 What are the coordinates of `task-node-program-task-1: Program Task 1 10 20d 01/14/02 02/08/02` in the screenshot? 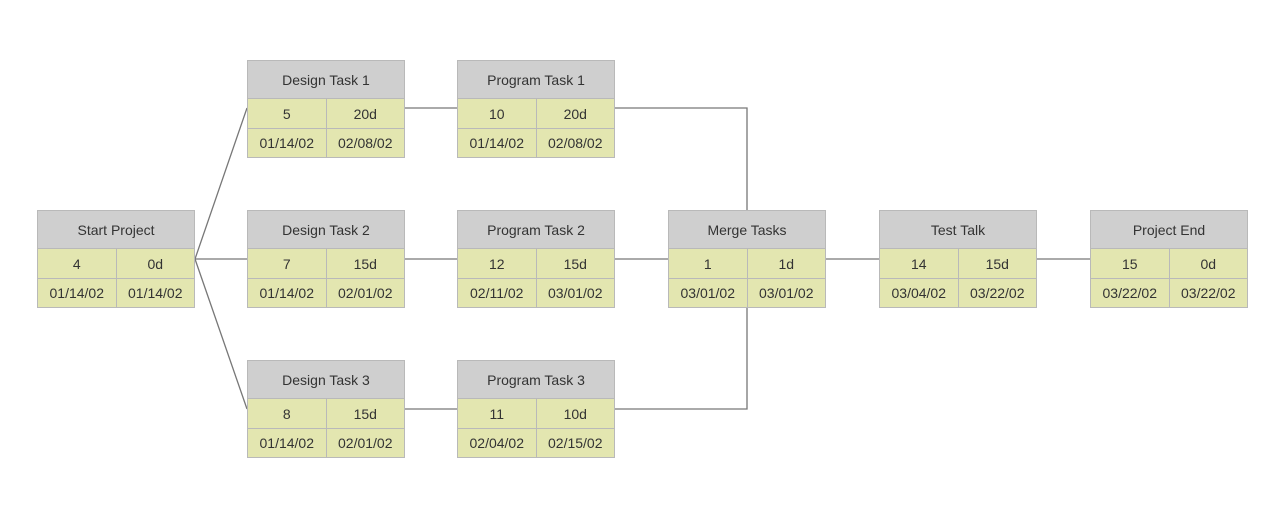 It's located at (536, 109).